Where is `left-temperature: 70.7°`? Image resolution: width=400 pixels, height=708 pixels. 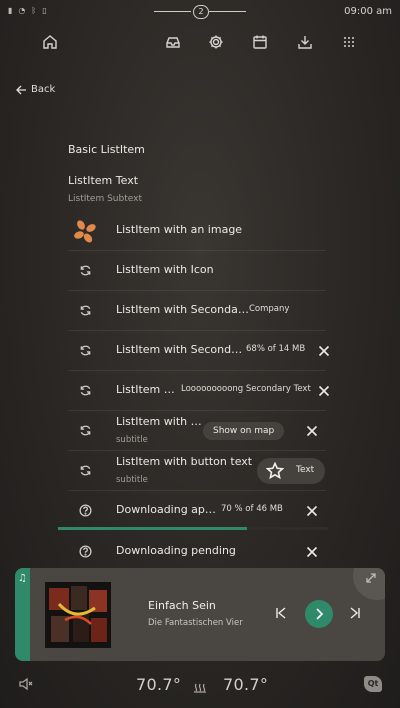
left-temperature: 70.7° is located at coordinates (158, 684).